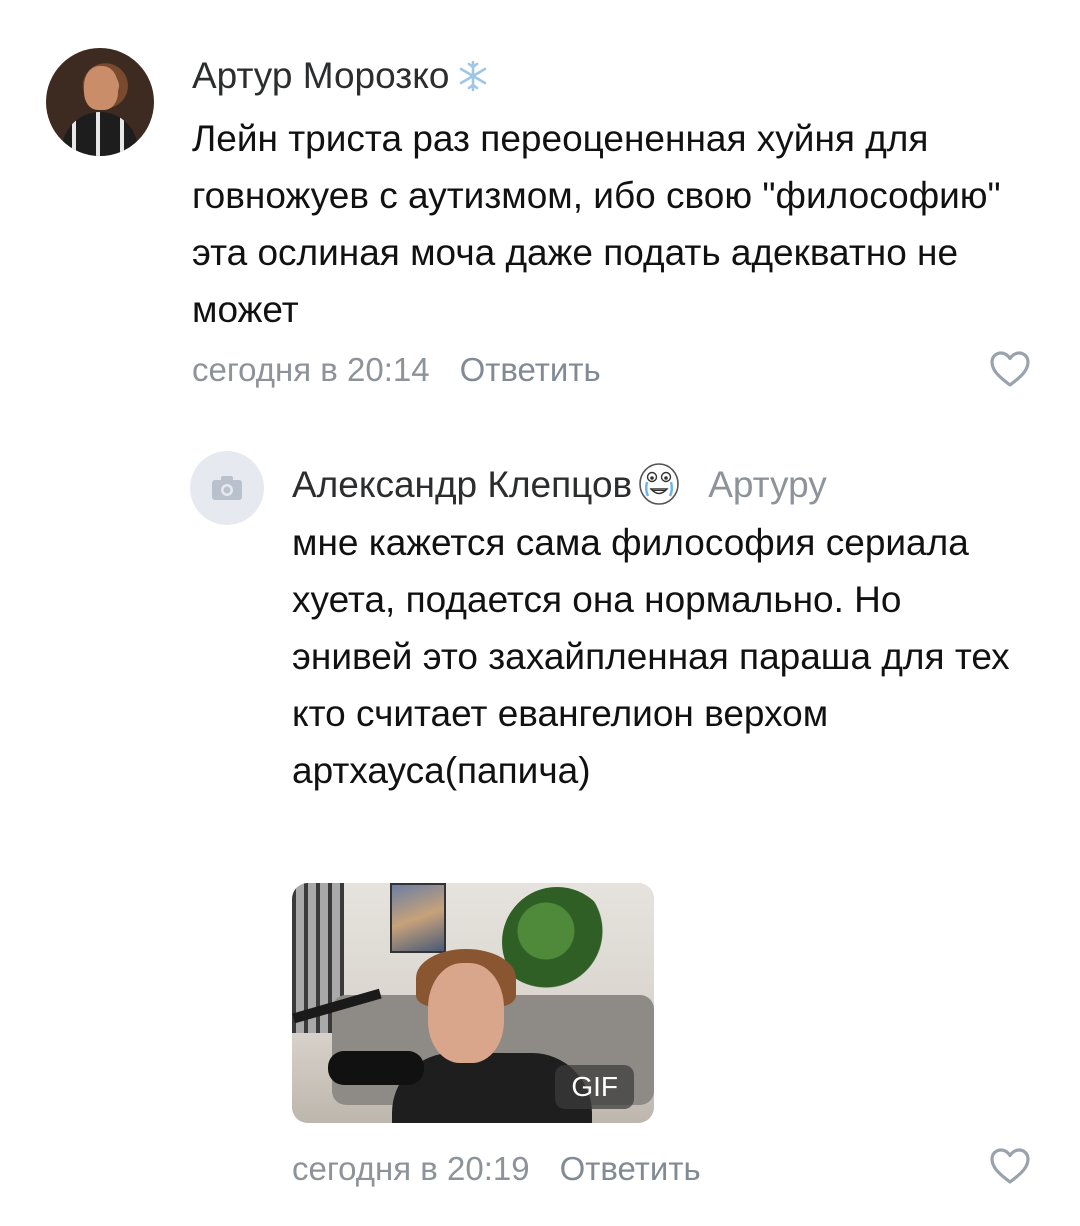 This screenshot has width=1080, height=1226. I want to click on reply-author-row: Александр Клепцов Артуру, so click(559, 484).